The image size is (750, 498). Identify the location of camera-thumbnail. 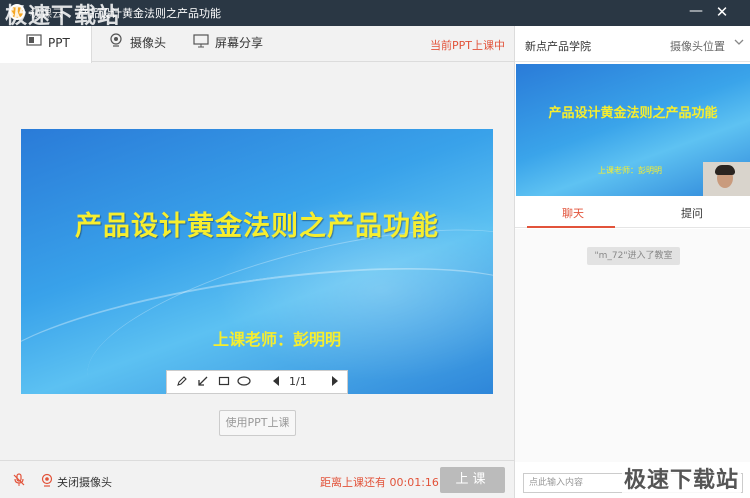
(726, 179).